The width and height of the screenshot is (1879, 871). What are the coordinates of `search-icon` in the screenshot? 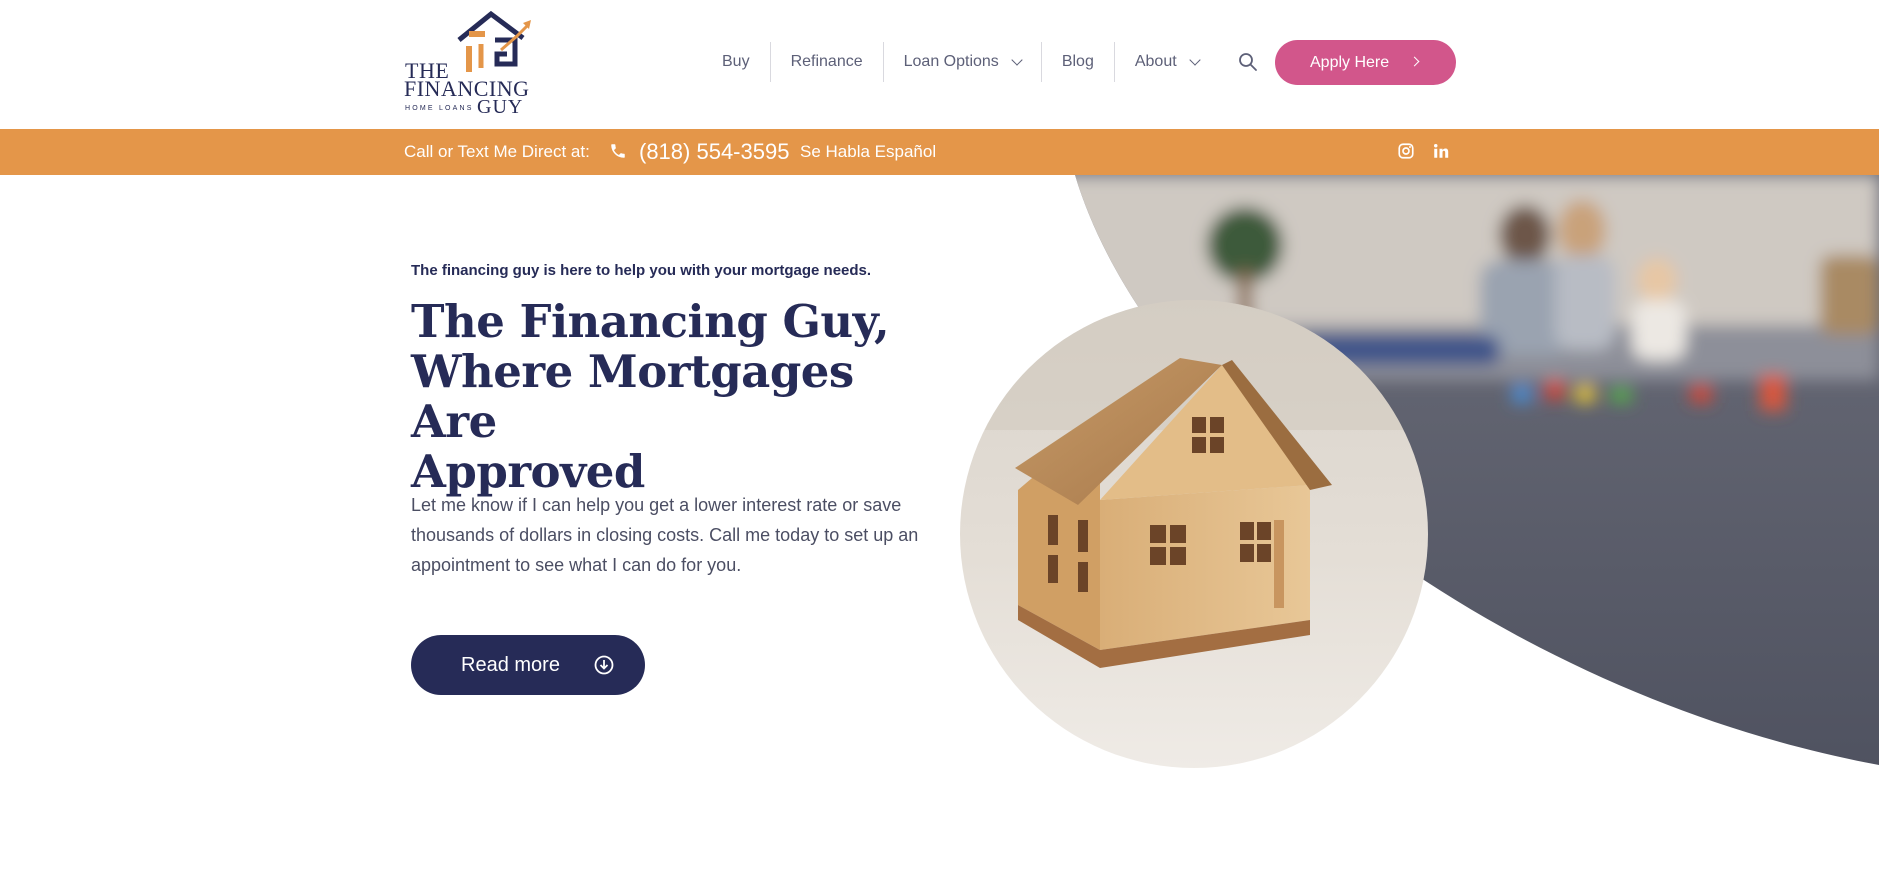 It's located at (1248, 62).